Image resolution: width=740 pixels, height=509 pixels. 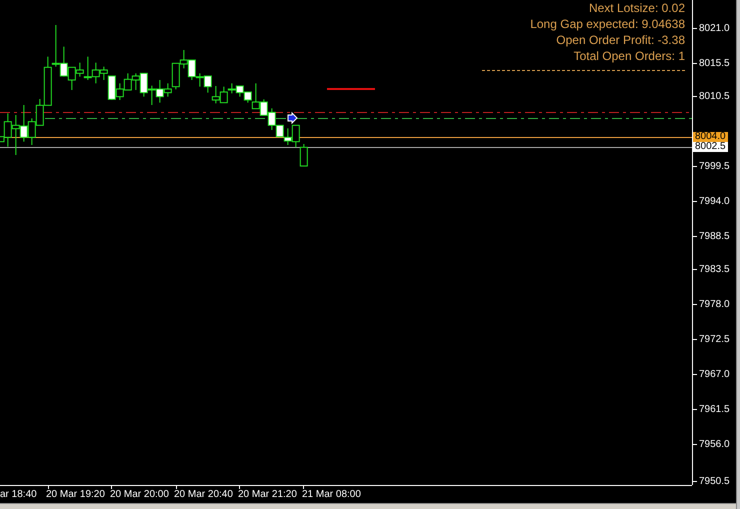 What do you see at coordinates (267, 494) in the screenshot?
I see `time-tick-label: 20 Mar 21:20` at bounding box center [267, 494].